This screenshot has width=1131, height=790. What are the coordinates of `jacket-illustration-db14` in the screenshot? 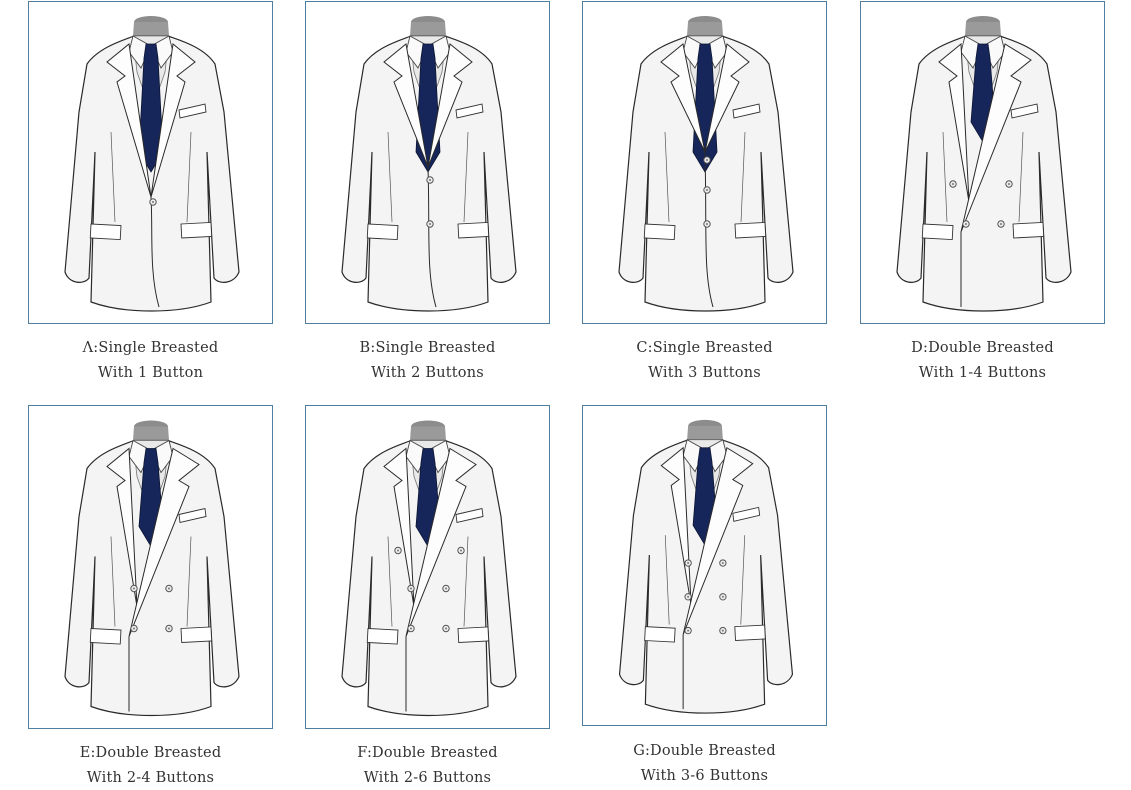 It's located at (982, 162).